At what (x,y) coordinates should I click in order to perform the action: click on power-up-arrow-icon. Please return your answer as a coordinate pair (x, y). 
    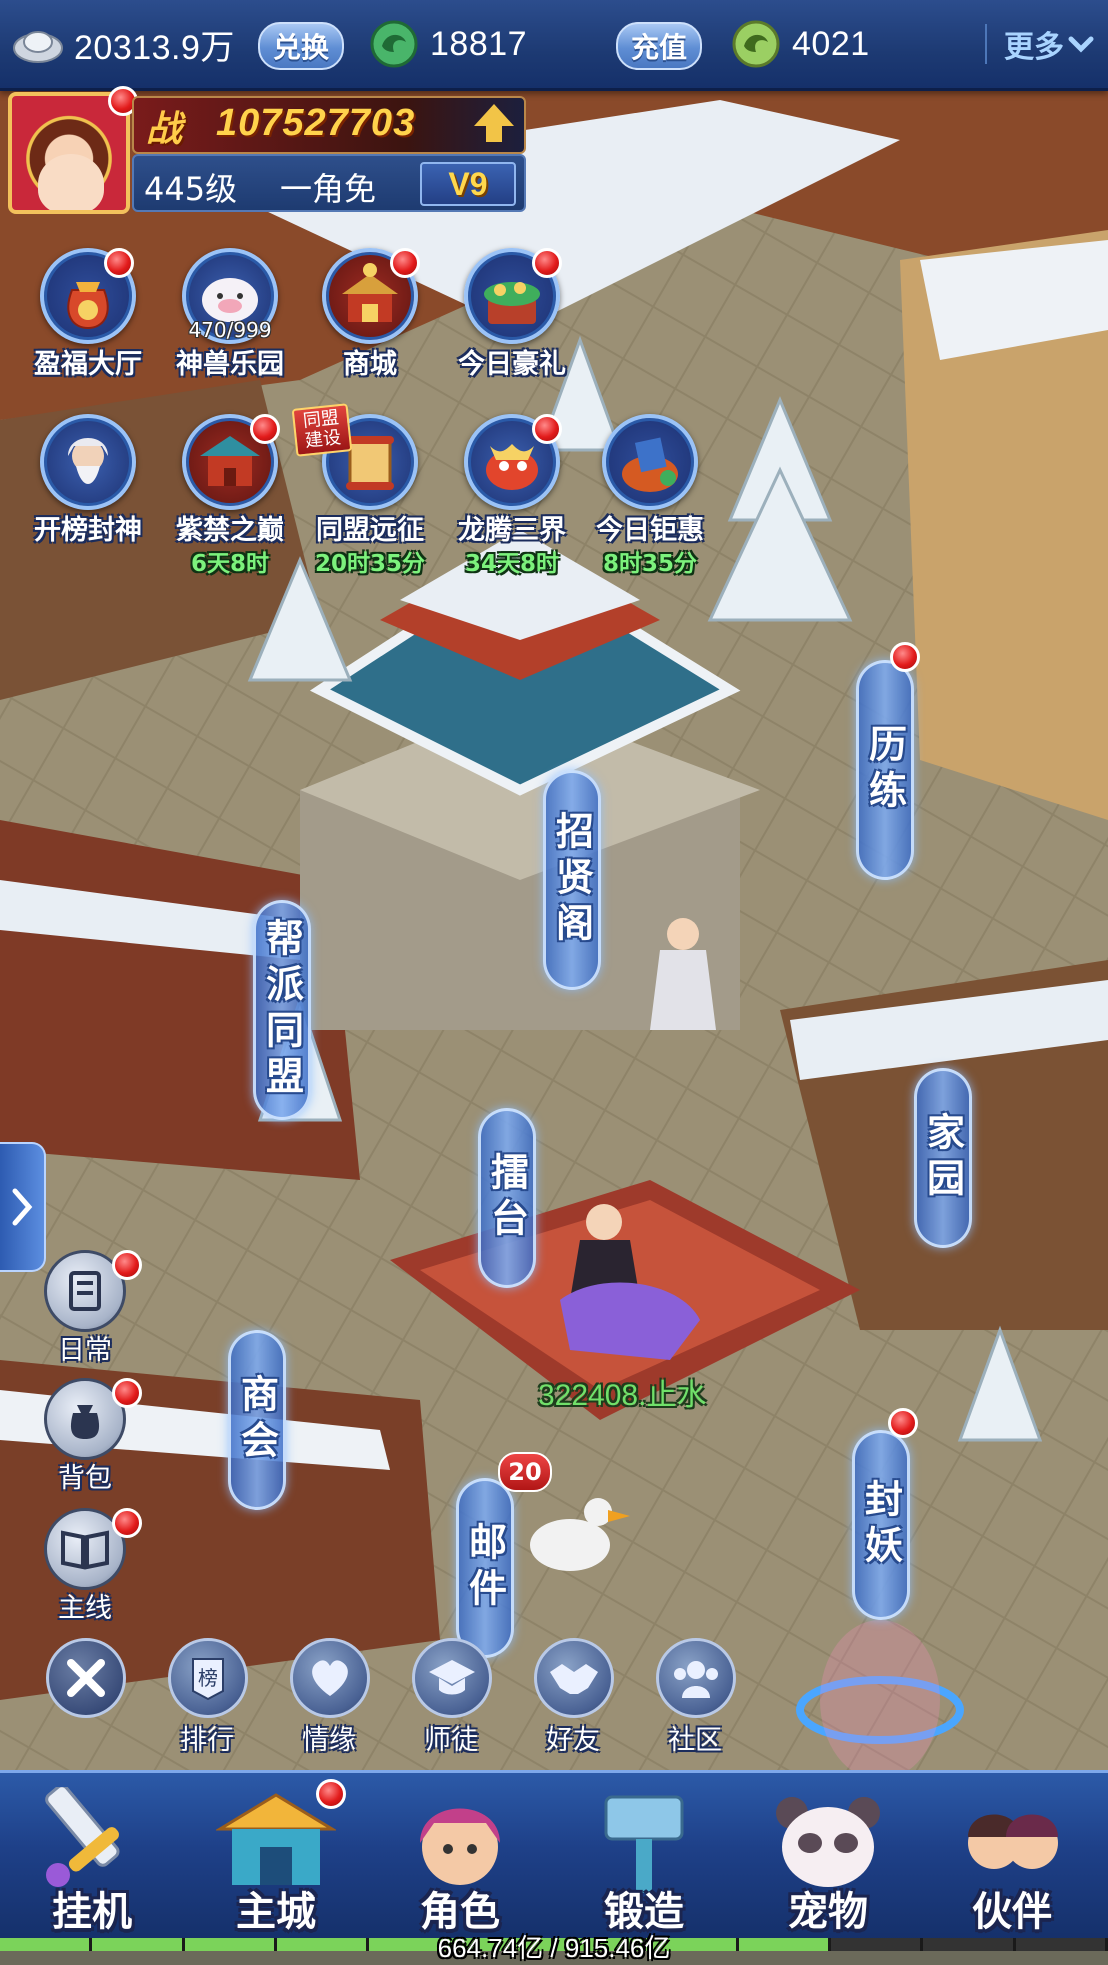
    Looking at the image, I should click on (494, 123).